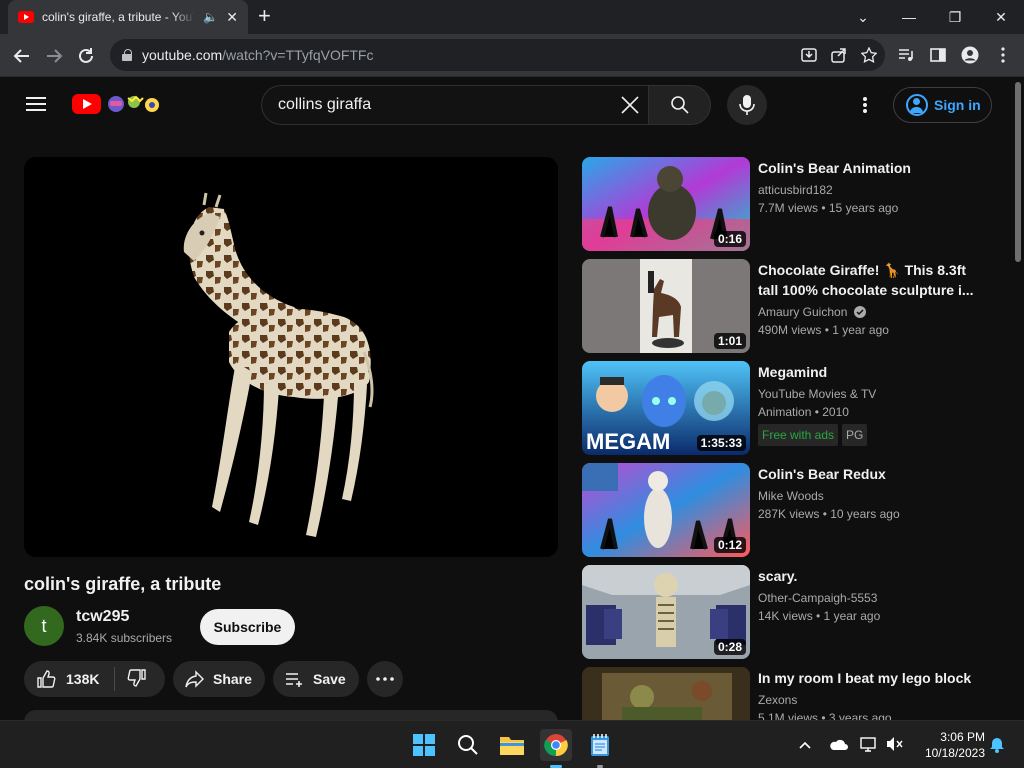 The height and width of the screenshot is (768, 1024). Describe the element at coordinates (868, 678) in the screenshot. I see `related-video-title: In my room I beat my lego block` at that location.